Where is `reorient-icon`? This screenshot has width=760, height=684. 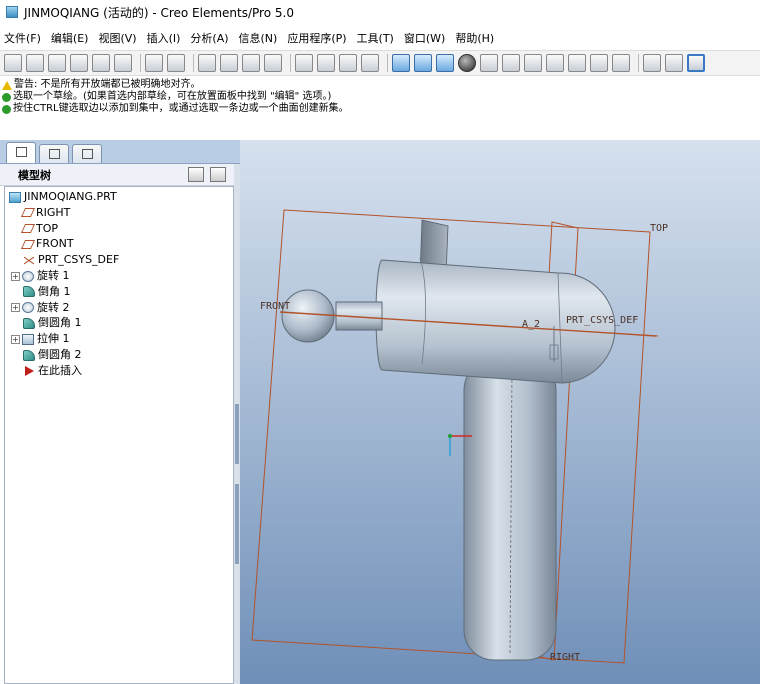
reorient-icon is located at coordinates (555, 63).